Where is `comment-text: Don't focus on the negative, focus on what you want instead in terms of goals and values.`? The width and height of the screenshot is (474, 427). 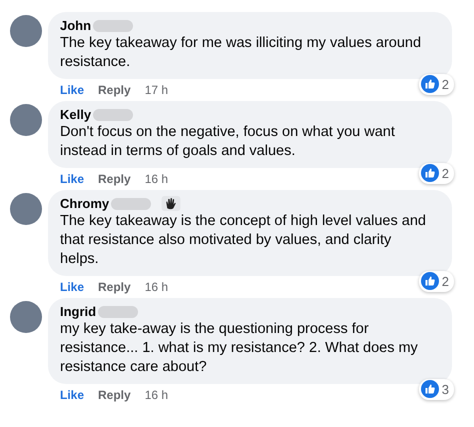 comment-text: Don't focus on the negative, focus on what you want instead in terms of goals and values. is located at coordinates (228, 142).